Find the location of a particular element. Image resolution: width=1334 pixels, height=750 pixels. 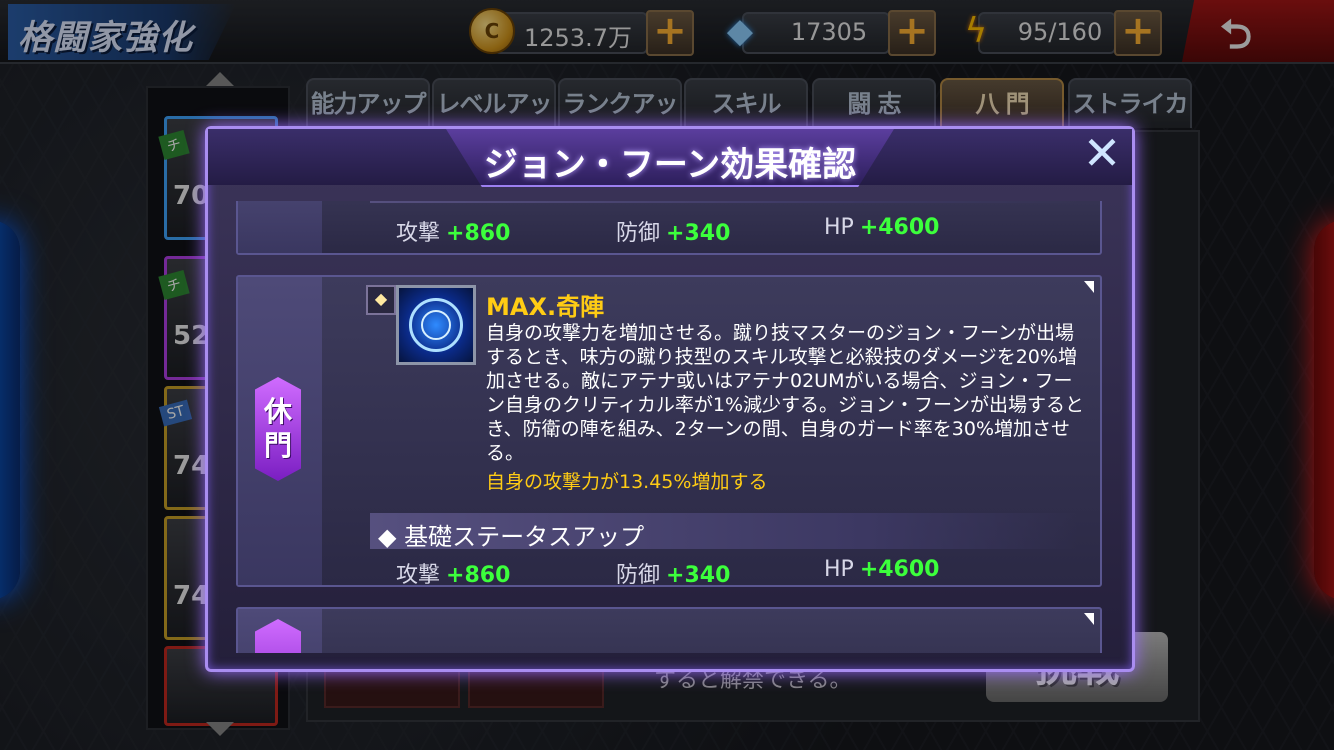

magic-circle-inner is located at coordinates (436, 325).